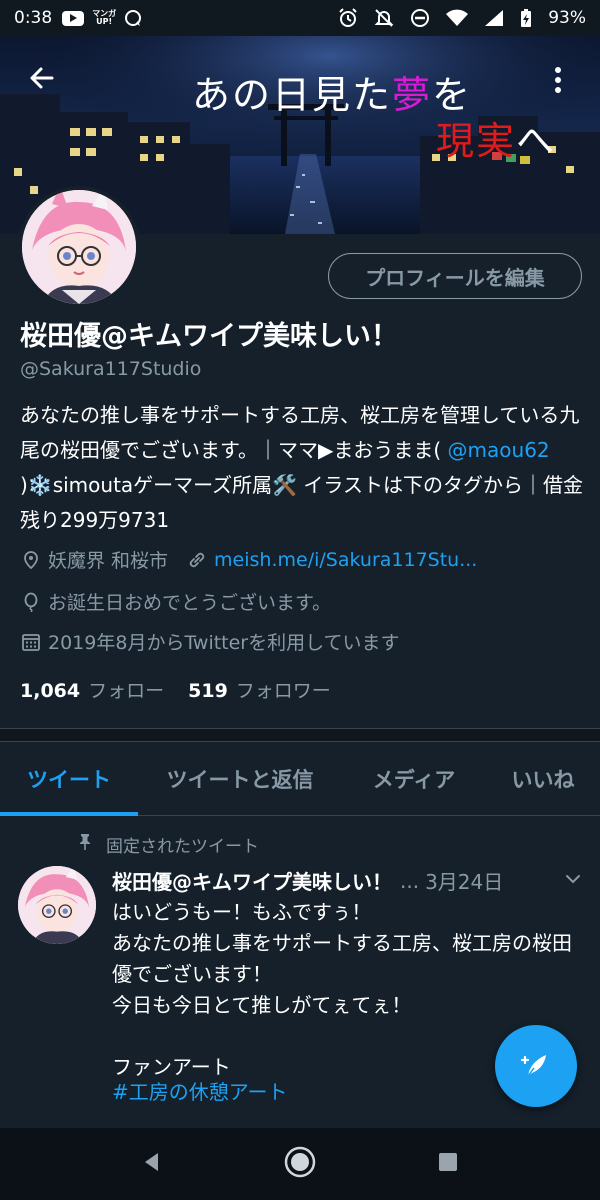 The image size is (600, 1200). I want to click on compose-tweet-button, so click(536, 1066).